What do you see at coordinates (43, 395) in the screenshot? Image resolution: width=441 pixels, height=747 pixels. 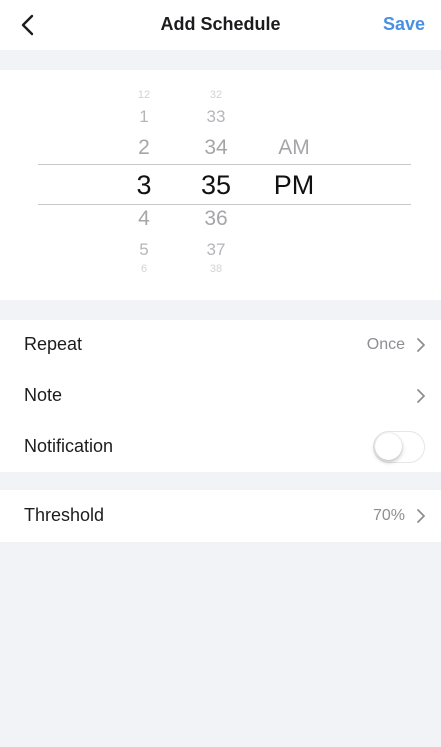 I see `note-label: Note` at bounding box center [43, 395].